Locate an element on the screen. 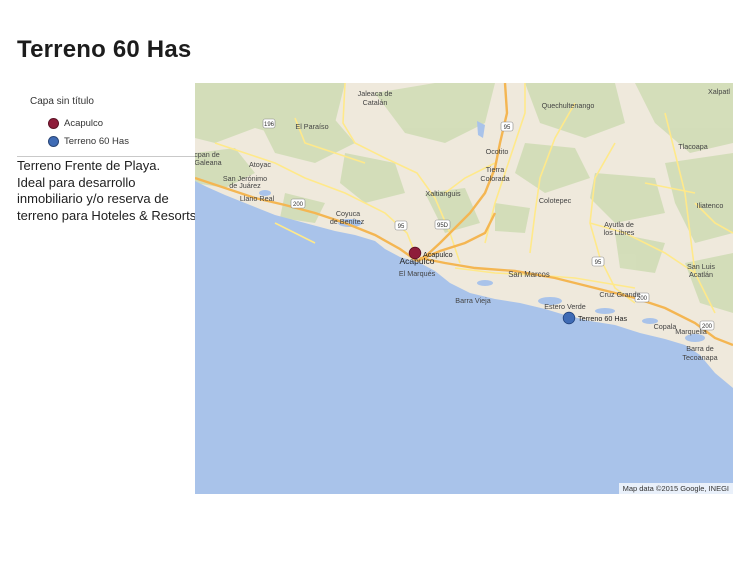  marker-label: Acapulco is located at coordinates (438, 254).